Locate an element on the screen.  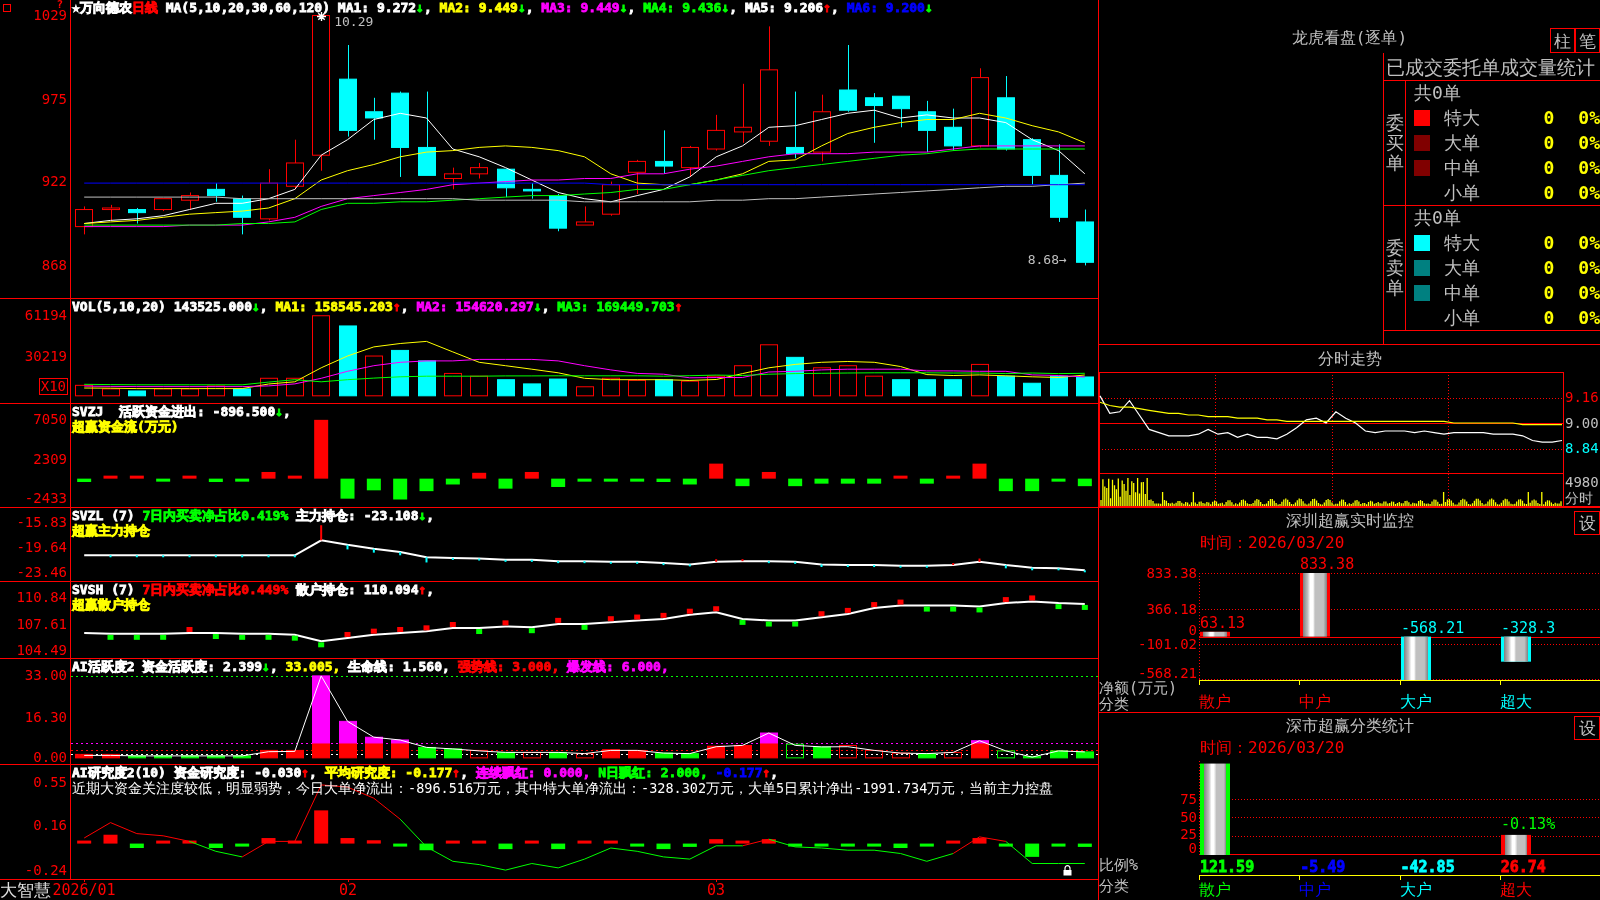
axis-title: 净额(万元) is located at coordinates (1138, 688).